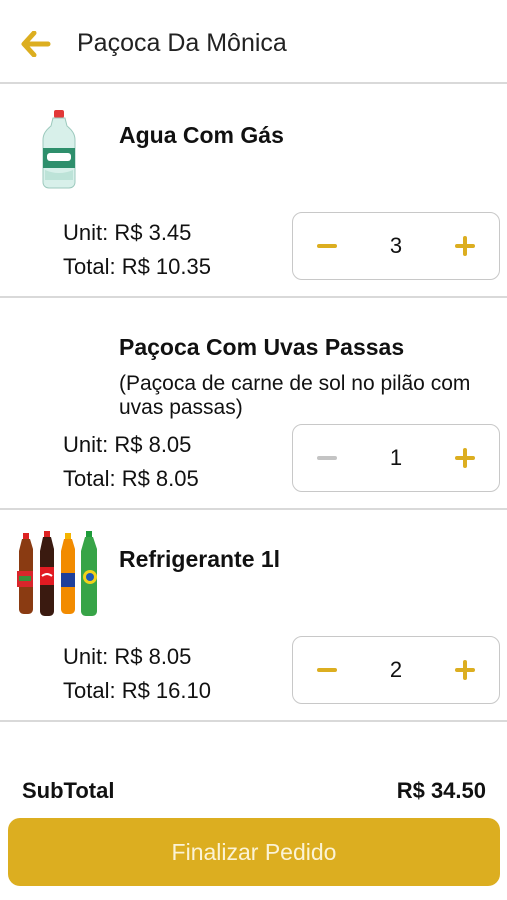  I want to click on quantity-value: 3, so click(396, 245).